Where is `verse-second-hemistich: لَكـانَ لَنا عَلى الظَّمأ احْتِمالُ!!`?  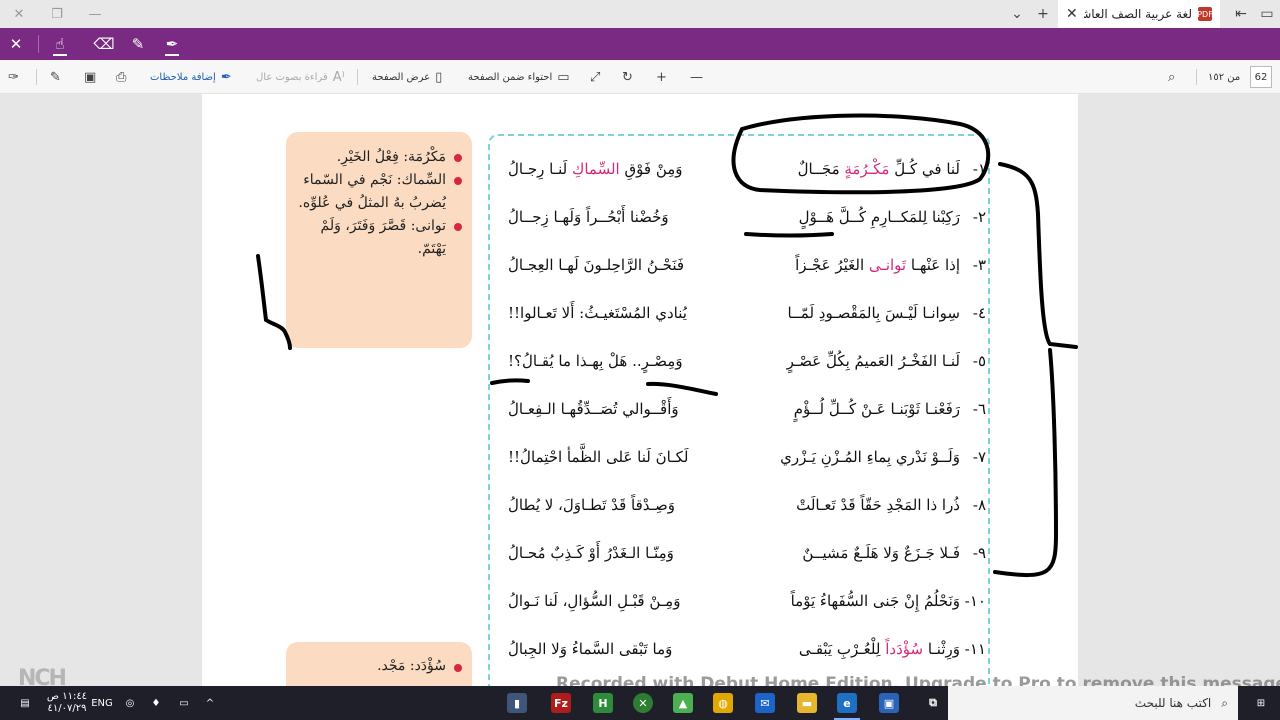 verse-second-hemistich: لَكـانَ لَنا عَلى الظَّمأ احْتِمالُ!! is located at coordinates (598, 457).